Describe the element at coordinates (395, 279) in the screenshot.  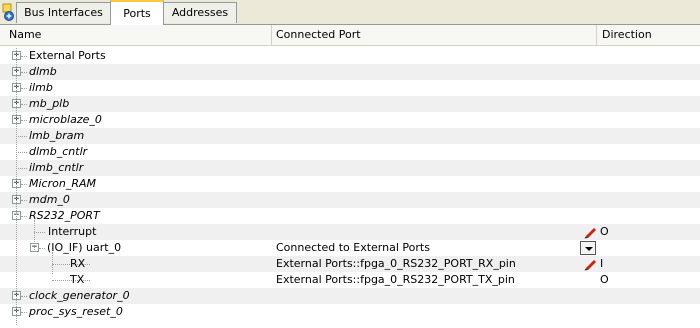
I see `connected-port: External Ports::fpga_0_RS232_PORT_TX_pin` at that location.